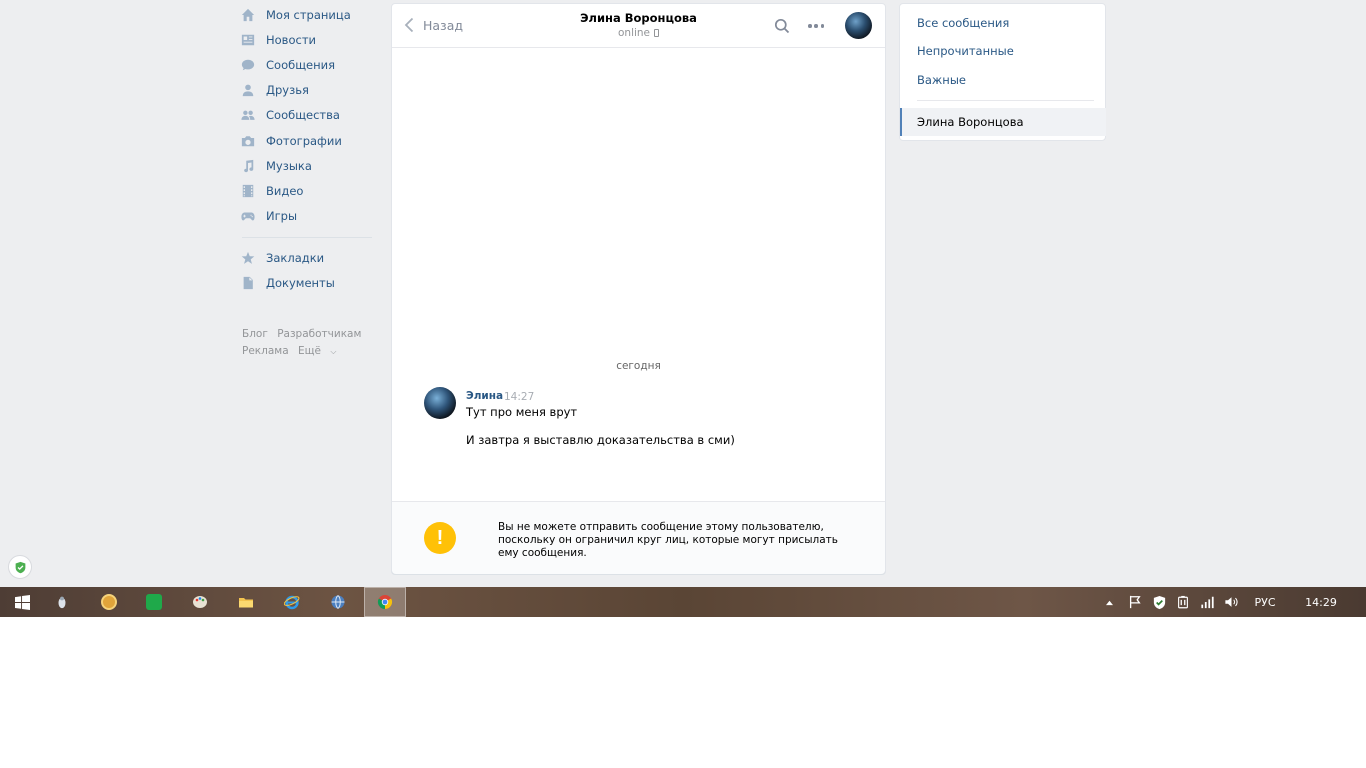 This screenshot has width=1366, height=768. Describe the element at coordinates (333, 352) in the screenshot. I see `chevron-down-icon: ⌵` at that location.